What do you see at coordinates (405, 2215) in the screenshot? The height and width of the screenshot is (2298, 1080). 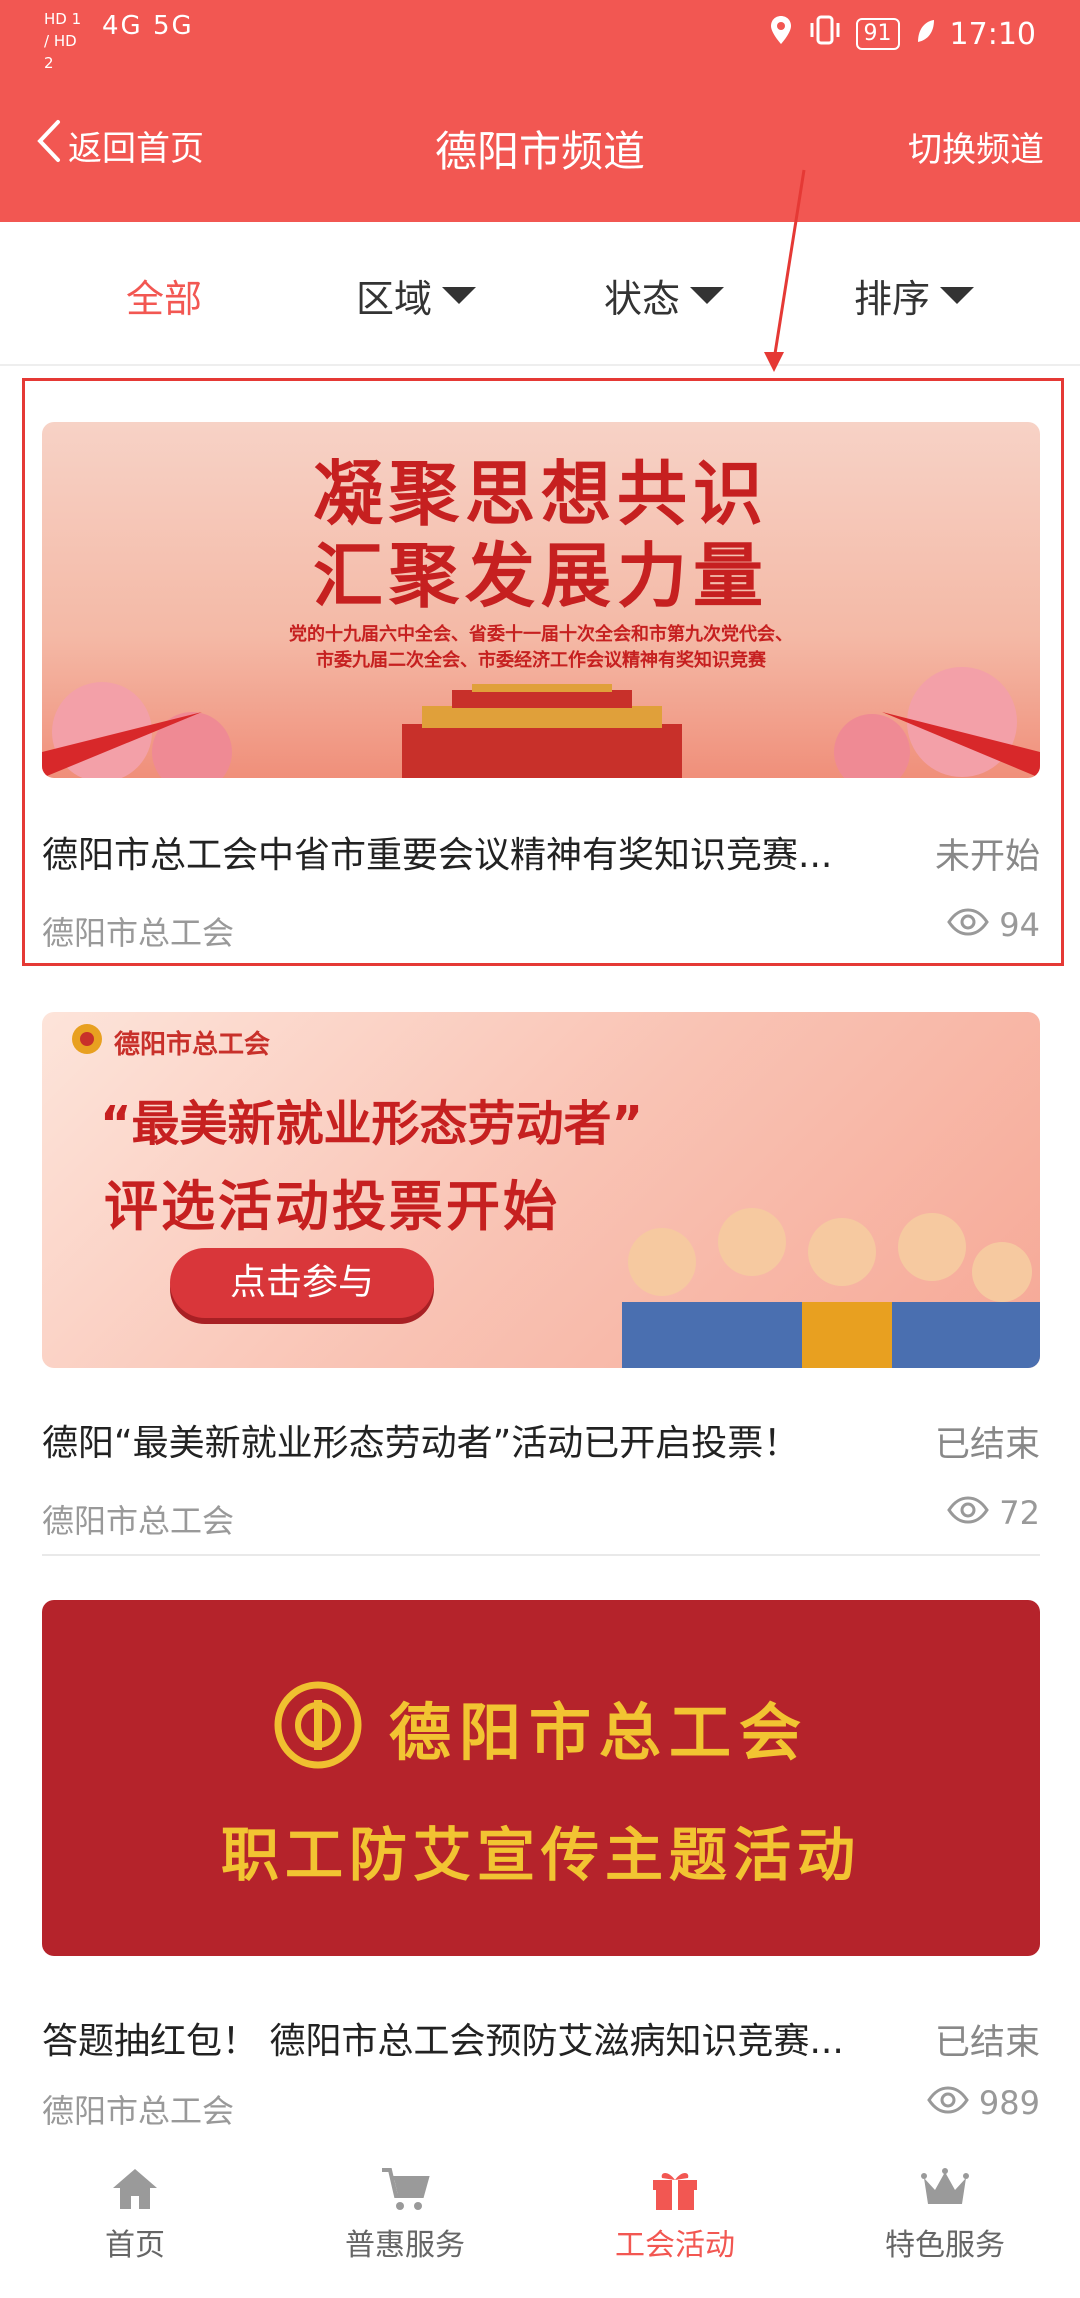 I see `tab-benefits: 普惠服务` at bounding box center [405, 2215].